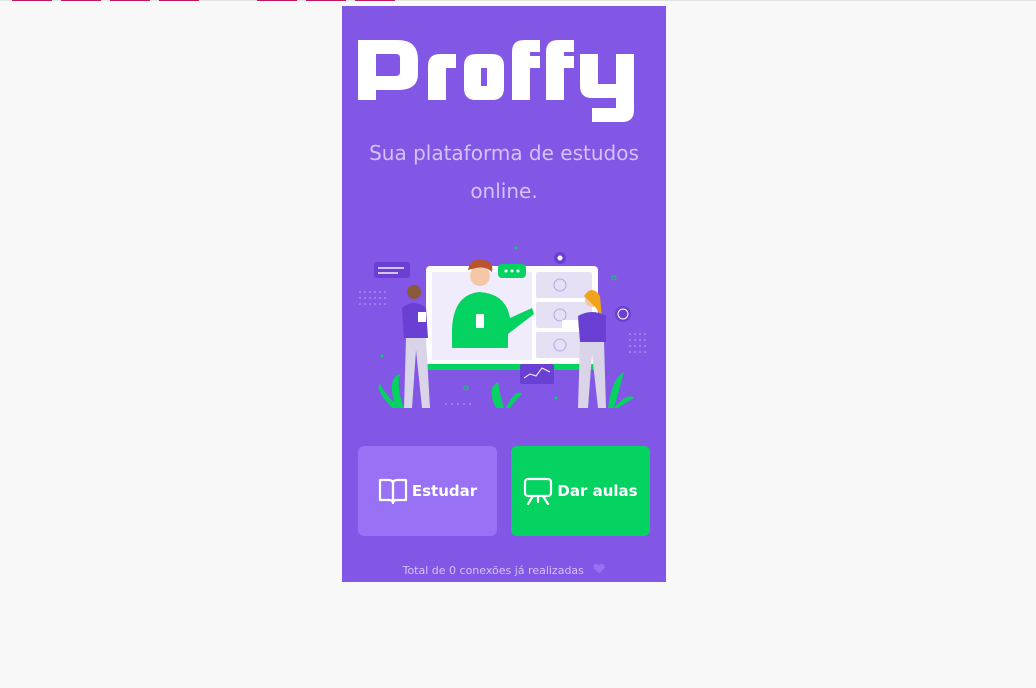 The height and width of the screenshot is (688, 1036). I want to click on study-button-label: Estudar, so click(444, 491).